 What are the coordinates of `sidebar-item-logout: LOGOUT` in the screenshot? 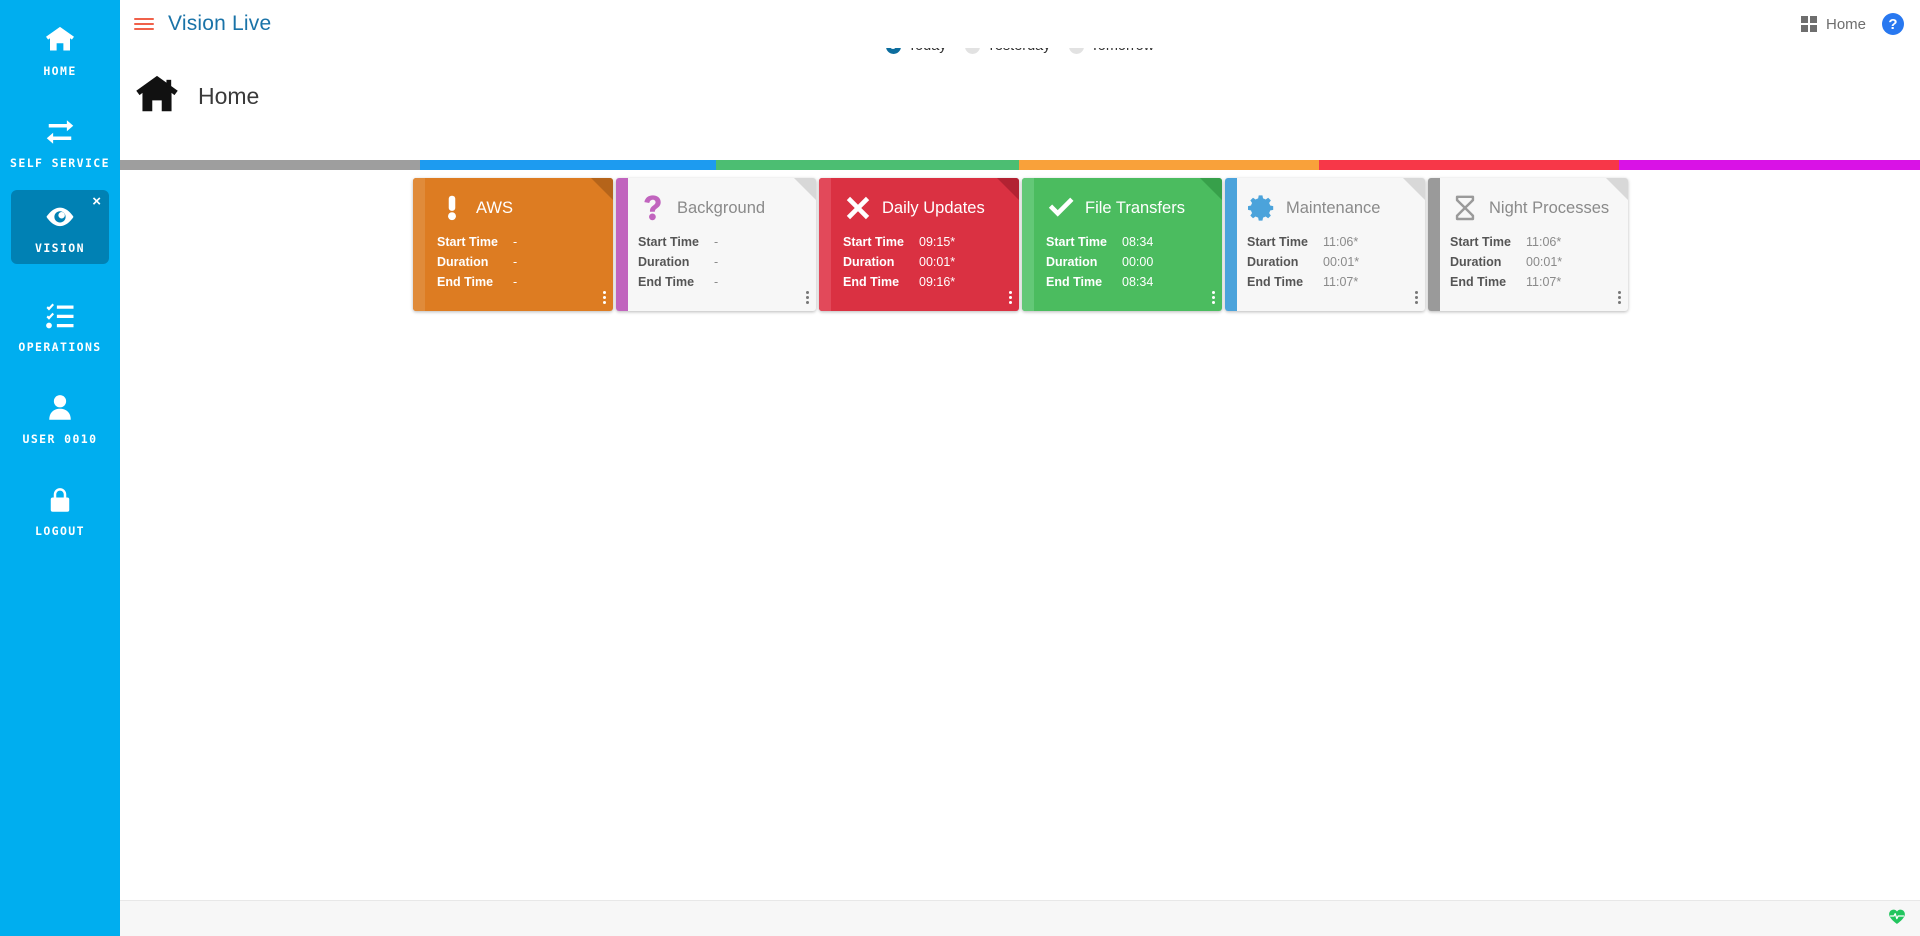 It's located at (60, 510).